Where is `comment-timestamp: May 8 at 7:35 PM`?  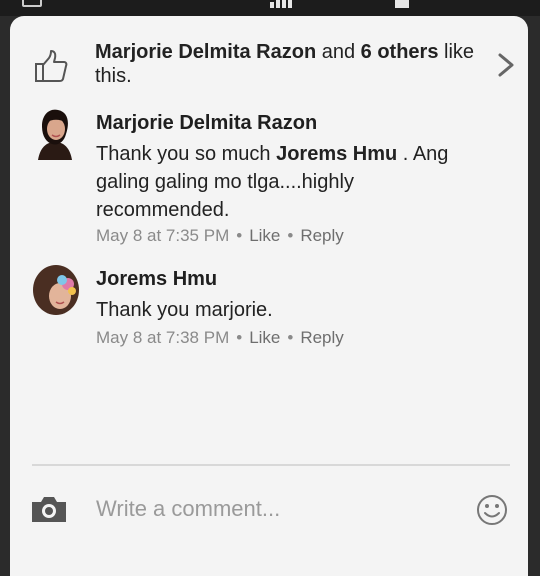 comment-timestamp: May 8 at 7:35 PM is located at coordinates (163, 235).